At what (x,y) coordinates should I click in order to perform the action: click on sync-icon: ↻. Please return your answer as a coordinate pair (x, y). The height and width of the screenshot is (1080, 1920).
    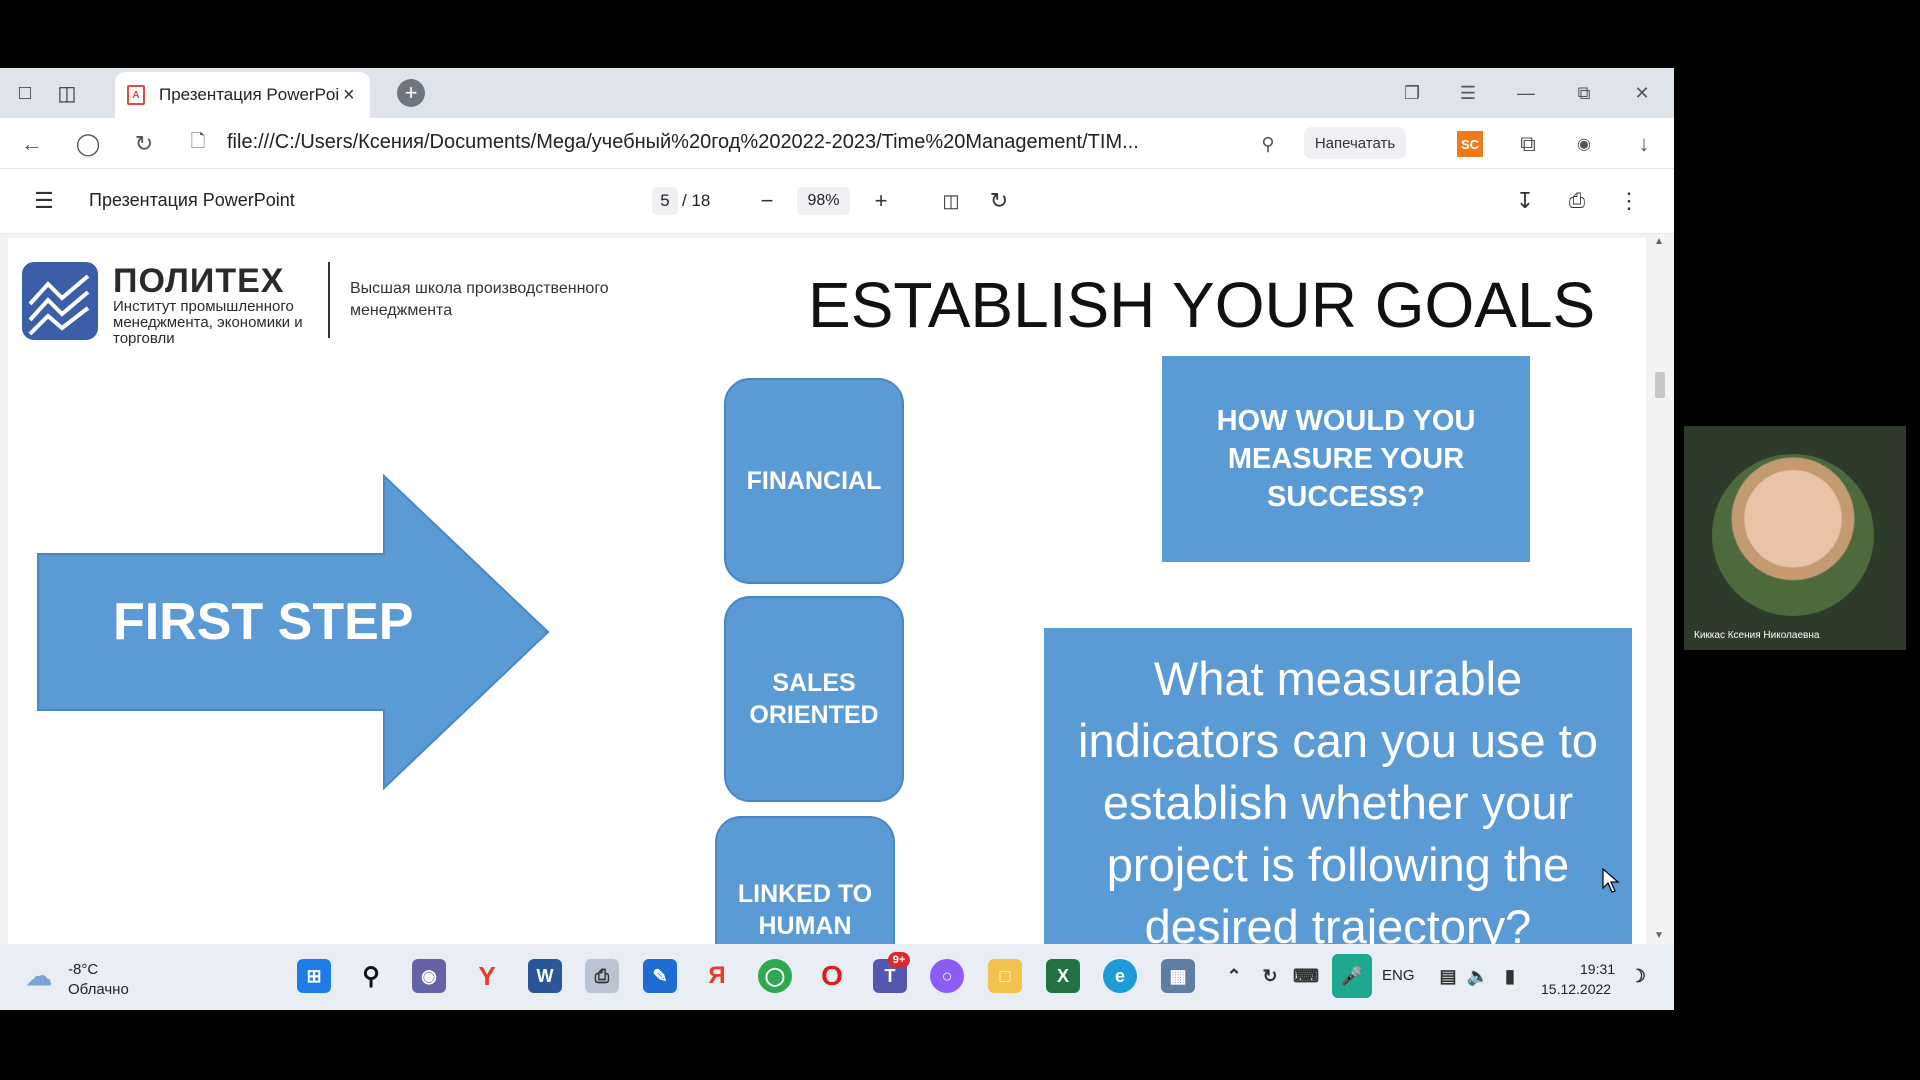
    Looking at the image, I should click on (1270, 976).